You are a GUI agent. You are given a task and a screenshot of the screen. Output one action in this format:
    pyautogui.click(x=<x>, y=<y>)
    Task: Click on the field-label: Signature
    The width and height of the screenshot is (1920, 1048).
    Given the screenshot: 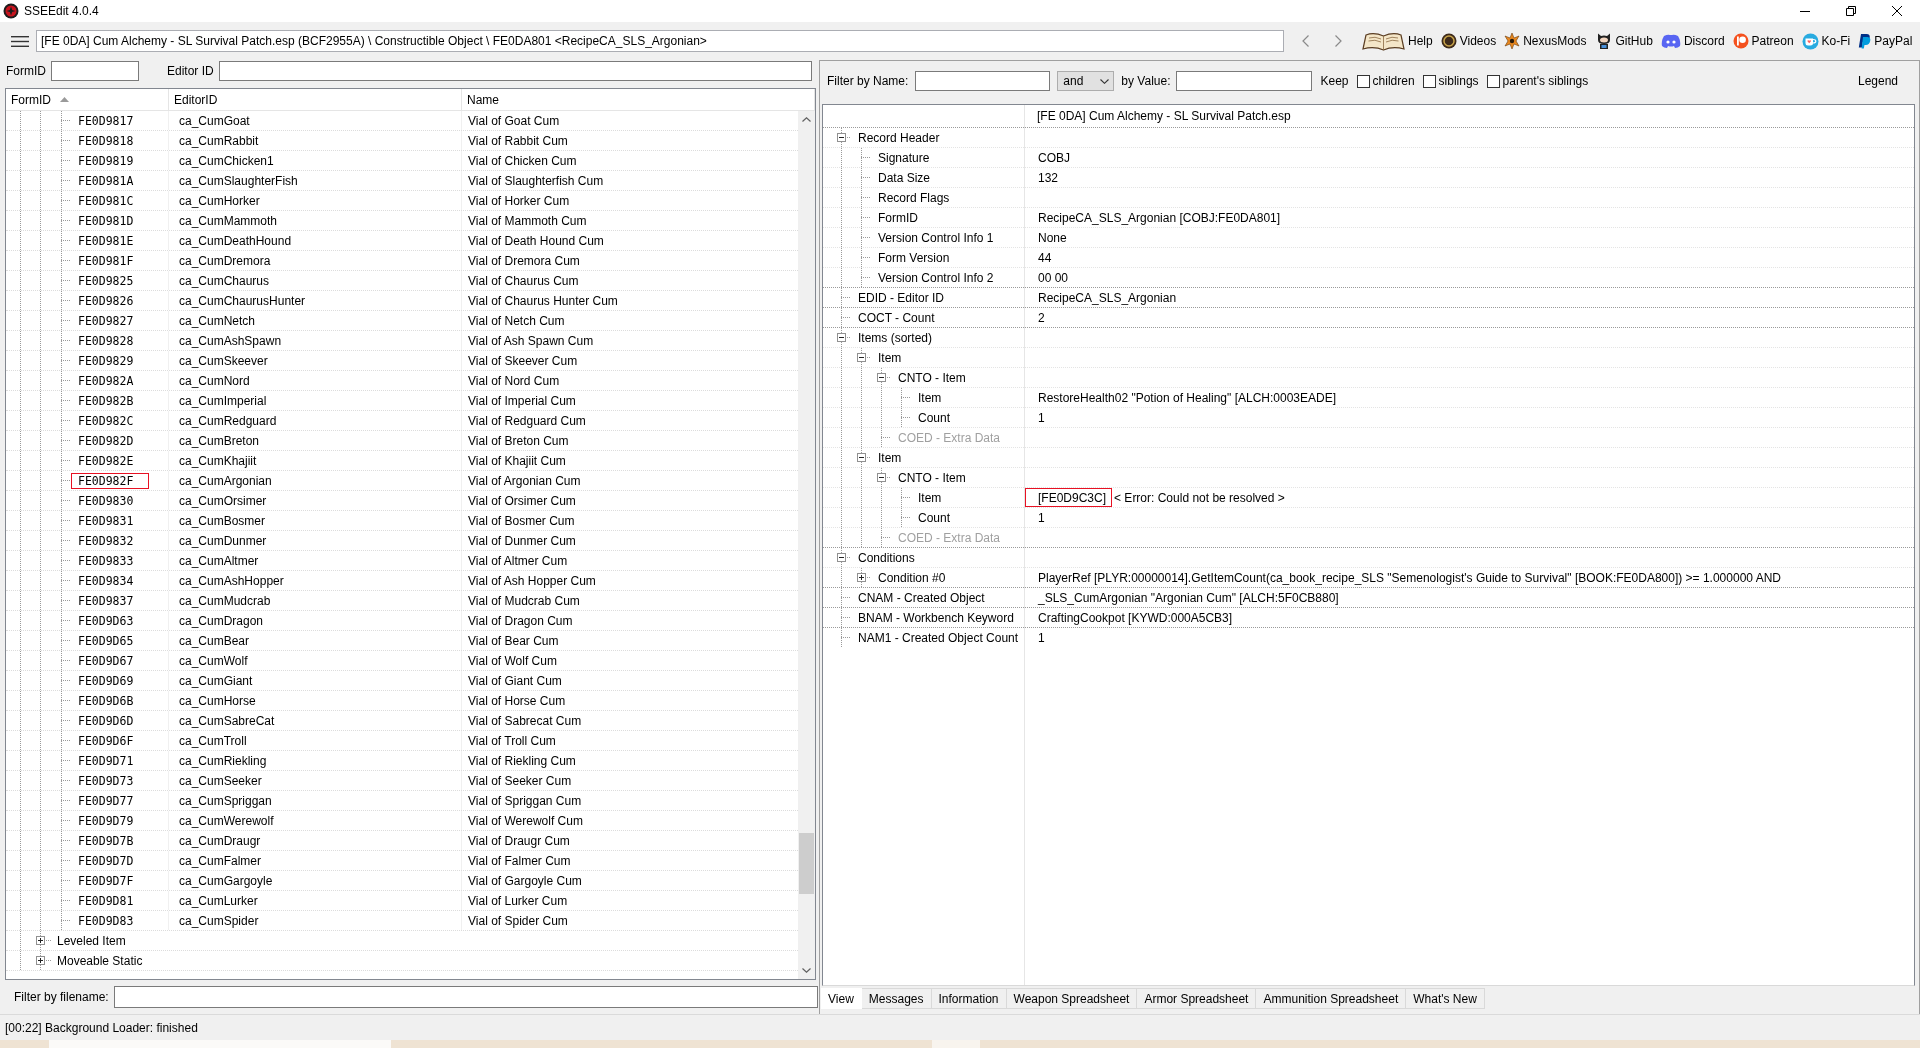 What is the action you would take?
    pyautogui.click(x=904, y=157)
    